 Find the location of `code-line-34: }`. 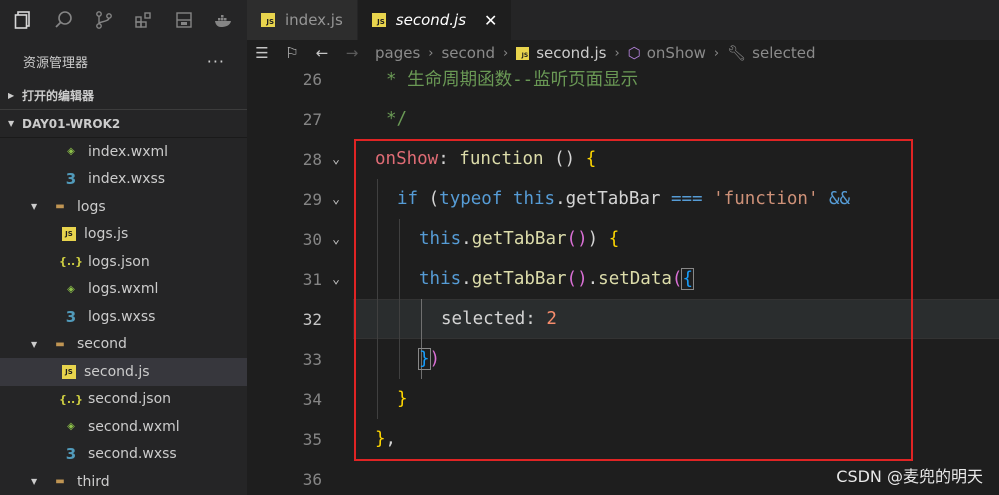

code-line-34: } is located at coordinates (402, 399).